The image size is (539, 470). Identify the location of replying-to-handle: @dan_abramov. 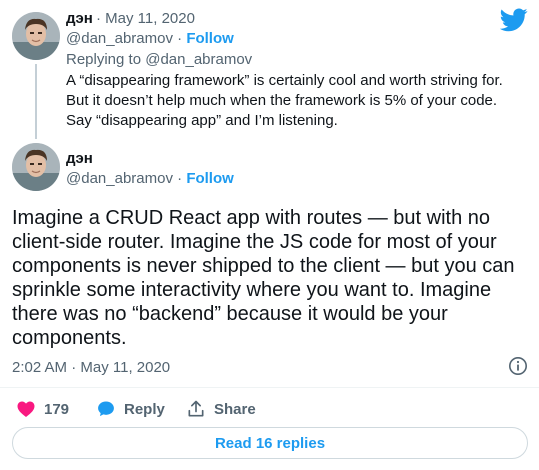
(198, 59).